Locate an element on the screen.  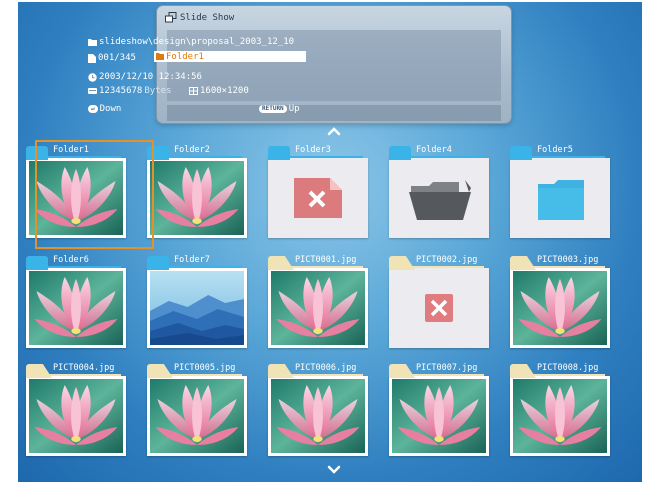
tile-label: PICT0002.jpg is located at coordinates (447, 260).